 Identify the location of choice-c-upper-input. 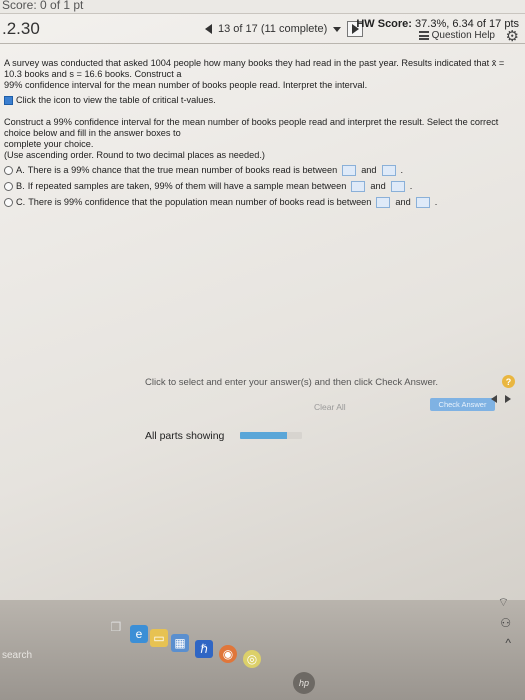
(422, 202).